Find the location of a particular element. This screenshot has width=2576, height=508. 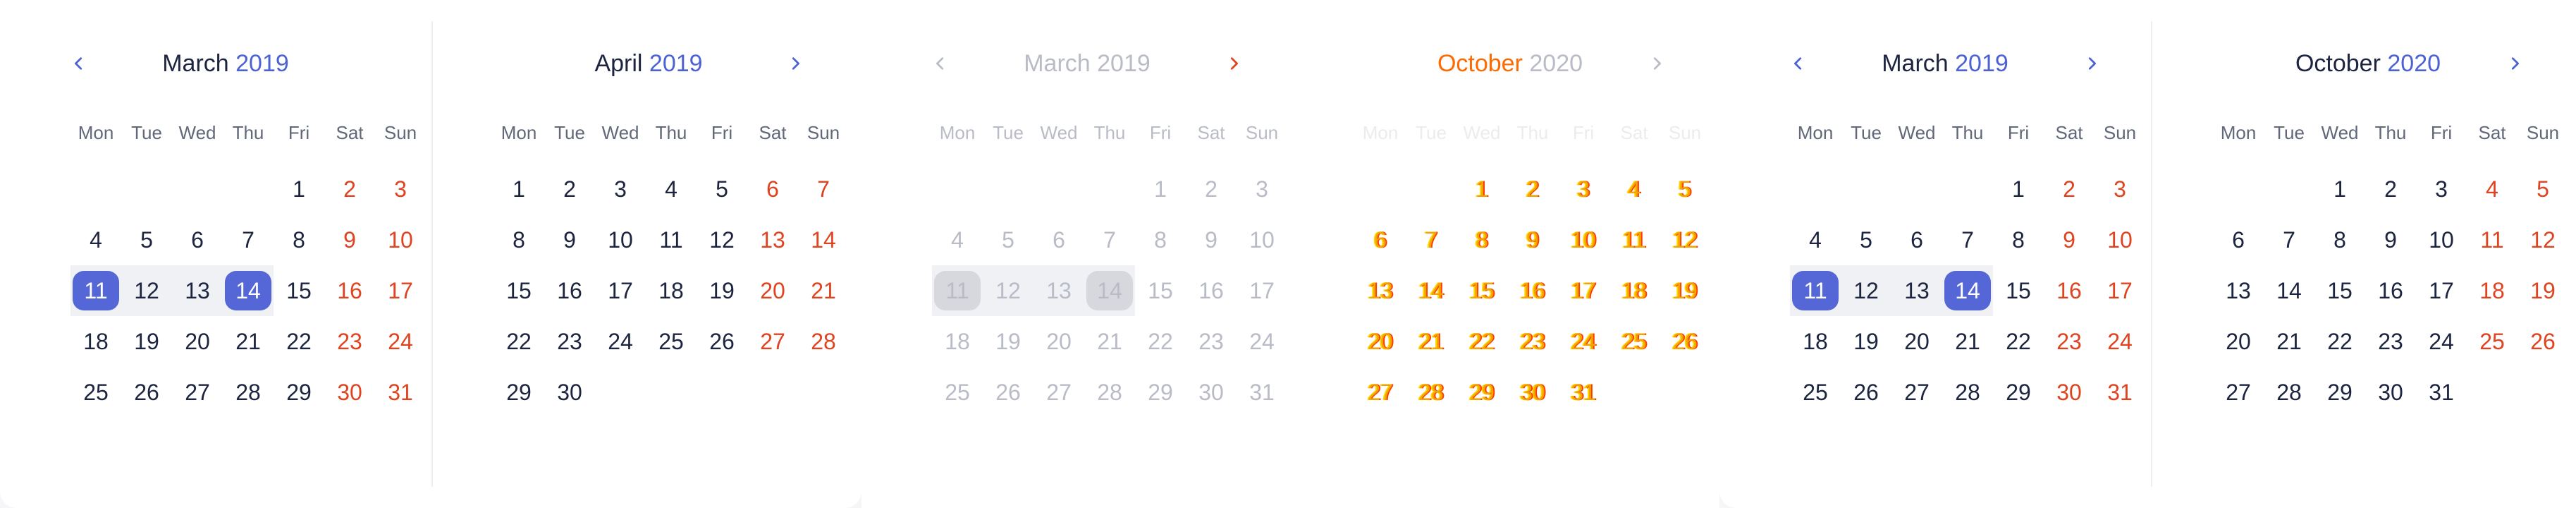

day-cell: 21 is located at coordinates (823, 290).